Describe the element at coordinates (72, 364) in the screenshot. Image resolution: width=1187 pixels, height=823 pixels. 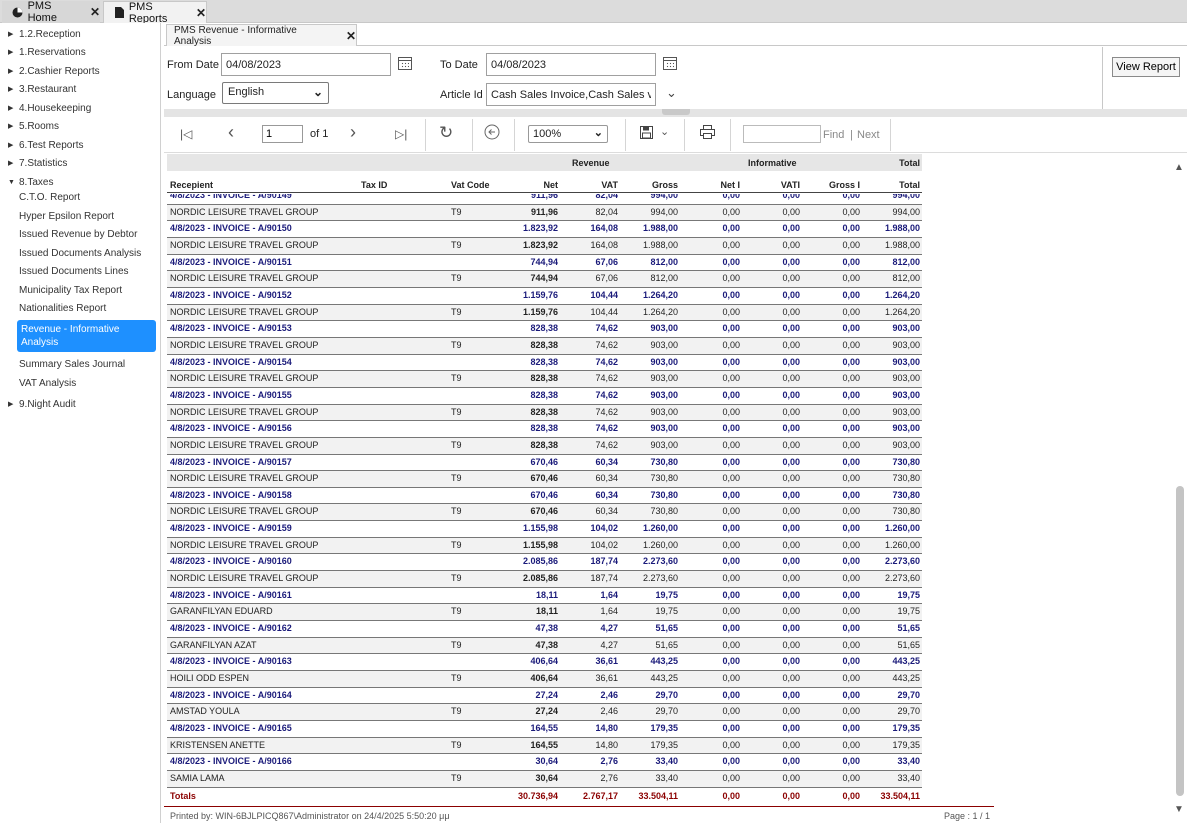
I see `sidebar-item-summary-sales-journal: Summary Sales Journal` at that location.